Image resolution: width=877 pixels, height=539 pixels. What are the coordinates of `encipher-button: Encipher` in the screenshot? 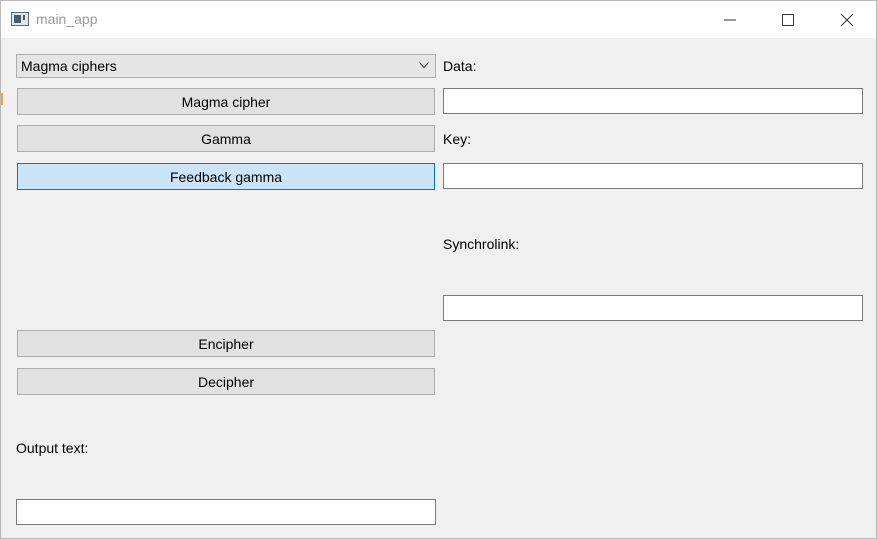 It's located at (226, 343).